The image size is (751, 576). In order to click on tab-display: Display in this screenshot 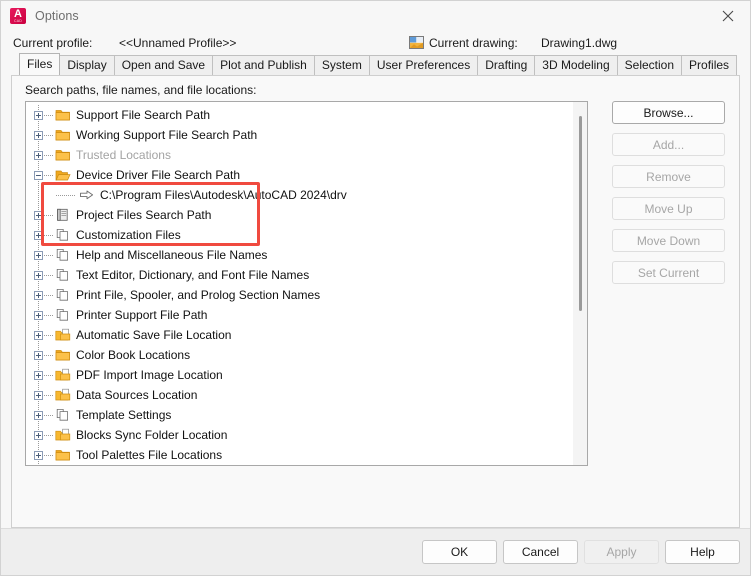, I will do `click(87, 65)`.